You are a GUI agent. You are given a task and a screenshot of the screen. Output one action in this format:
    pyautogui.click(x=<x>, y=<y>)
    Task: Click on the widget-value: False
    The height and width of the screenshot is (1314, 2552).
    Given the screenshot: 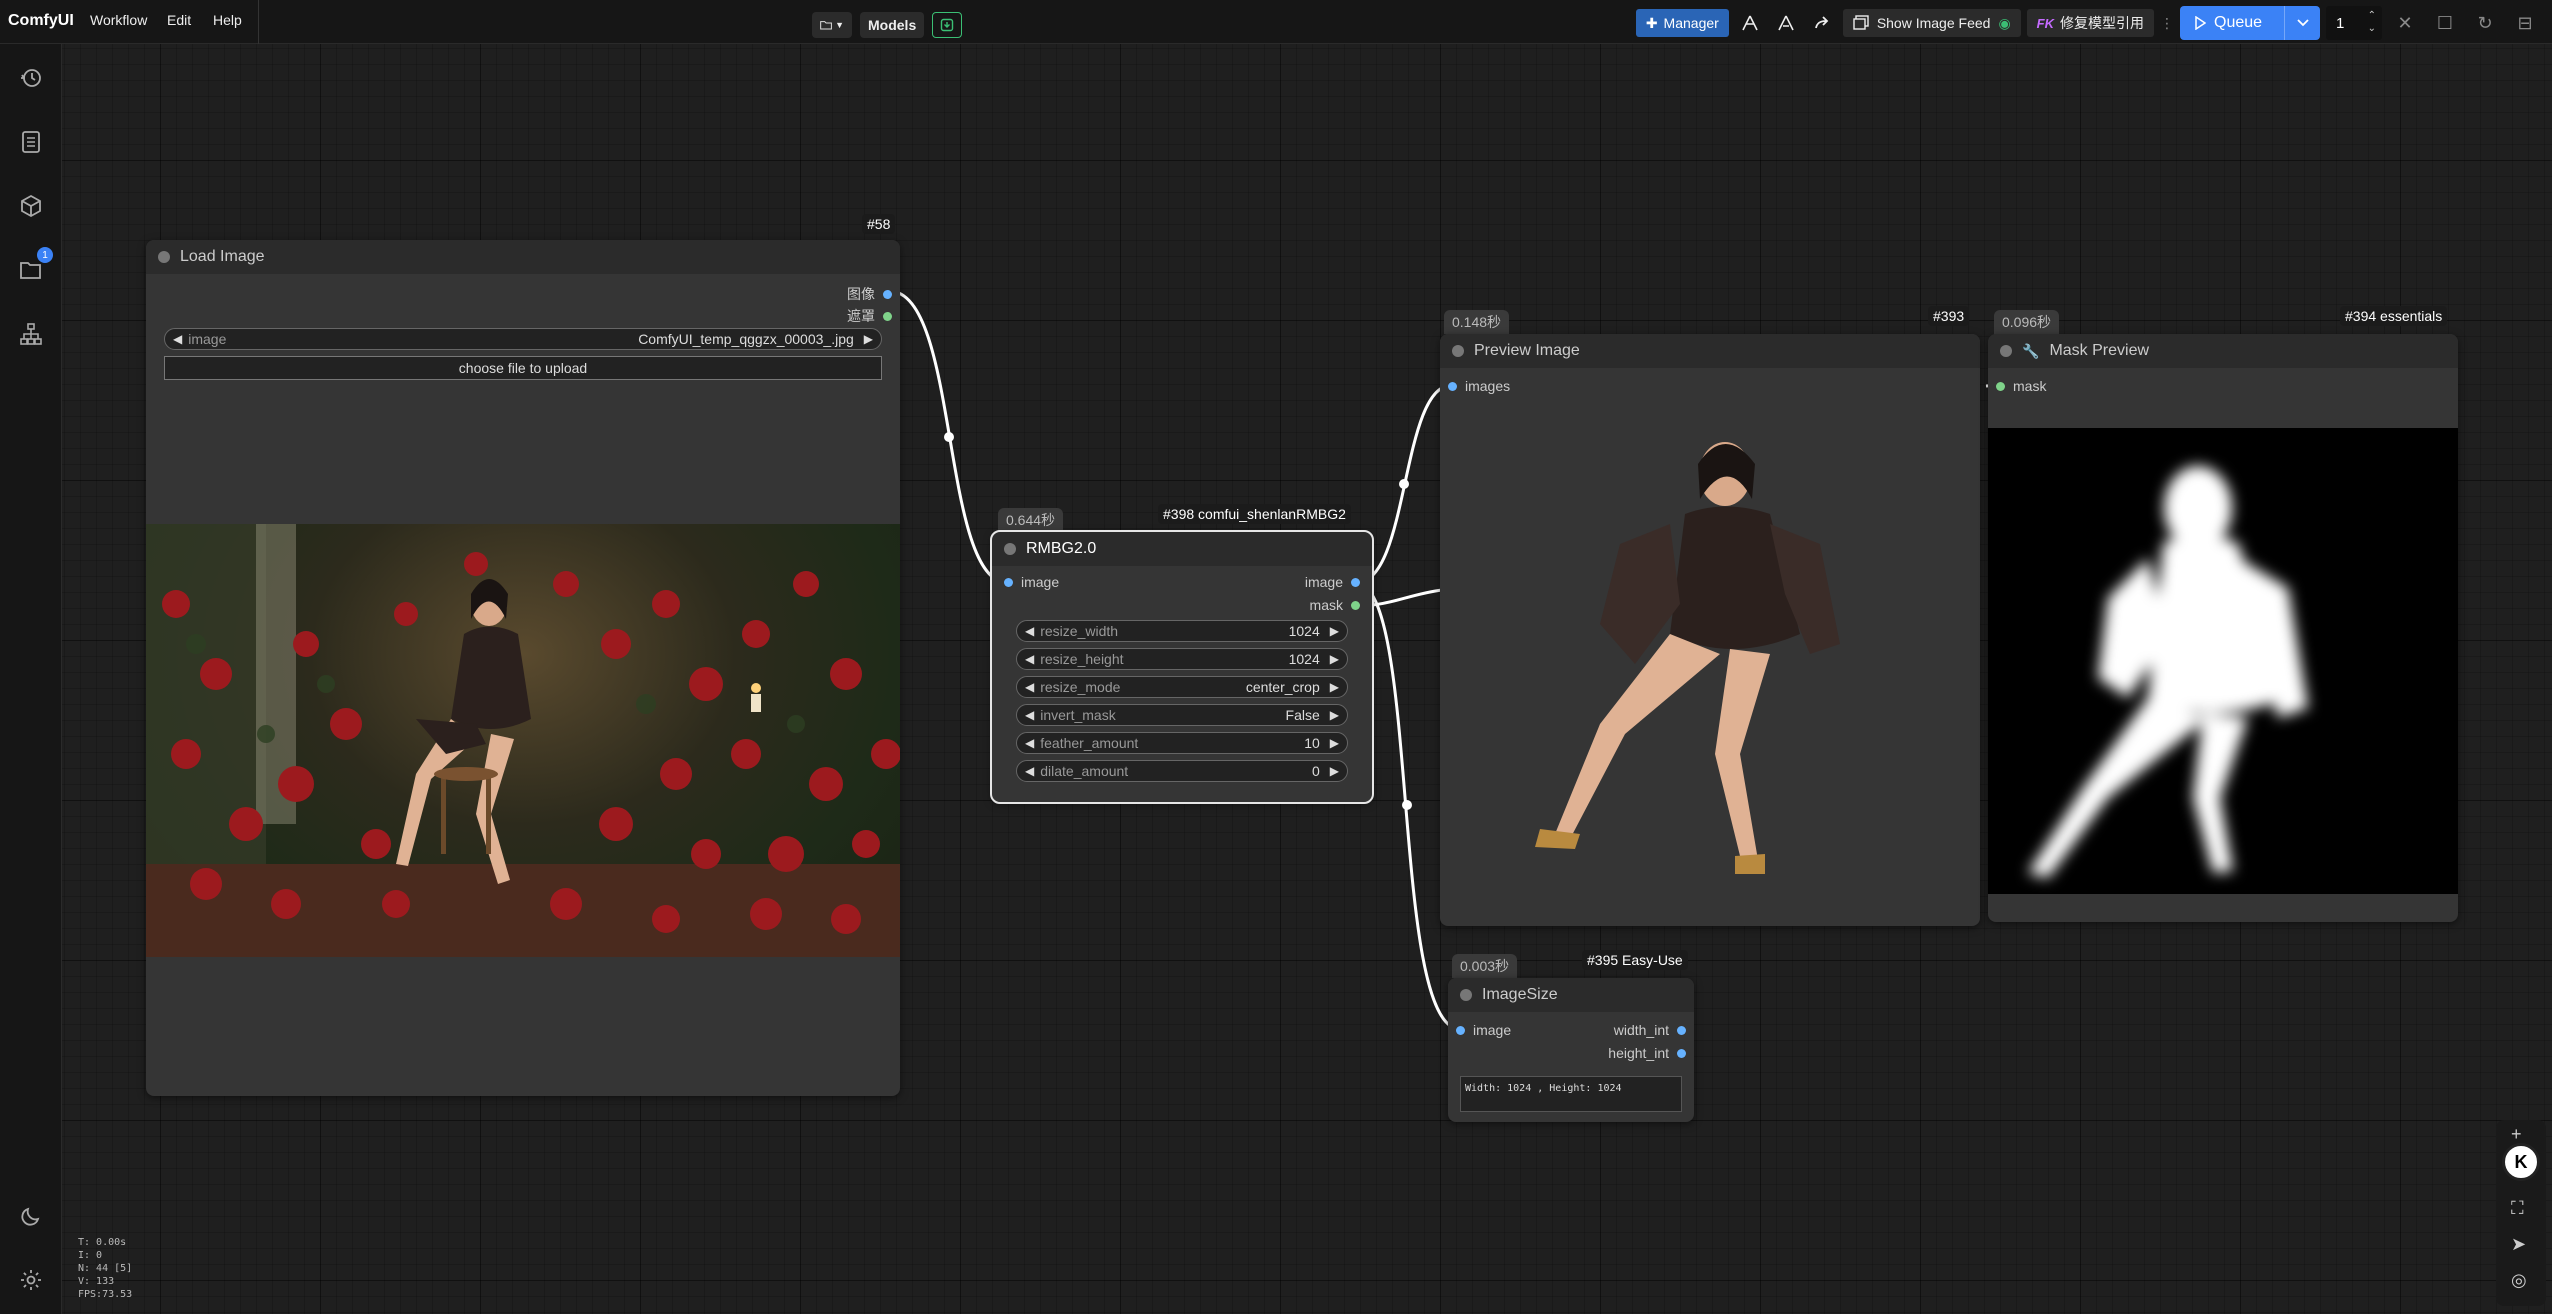 What is the action you would take?
    pyautogui.click(x=1302, y=715)
    